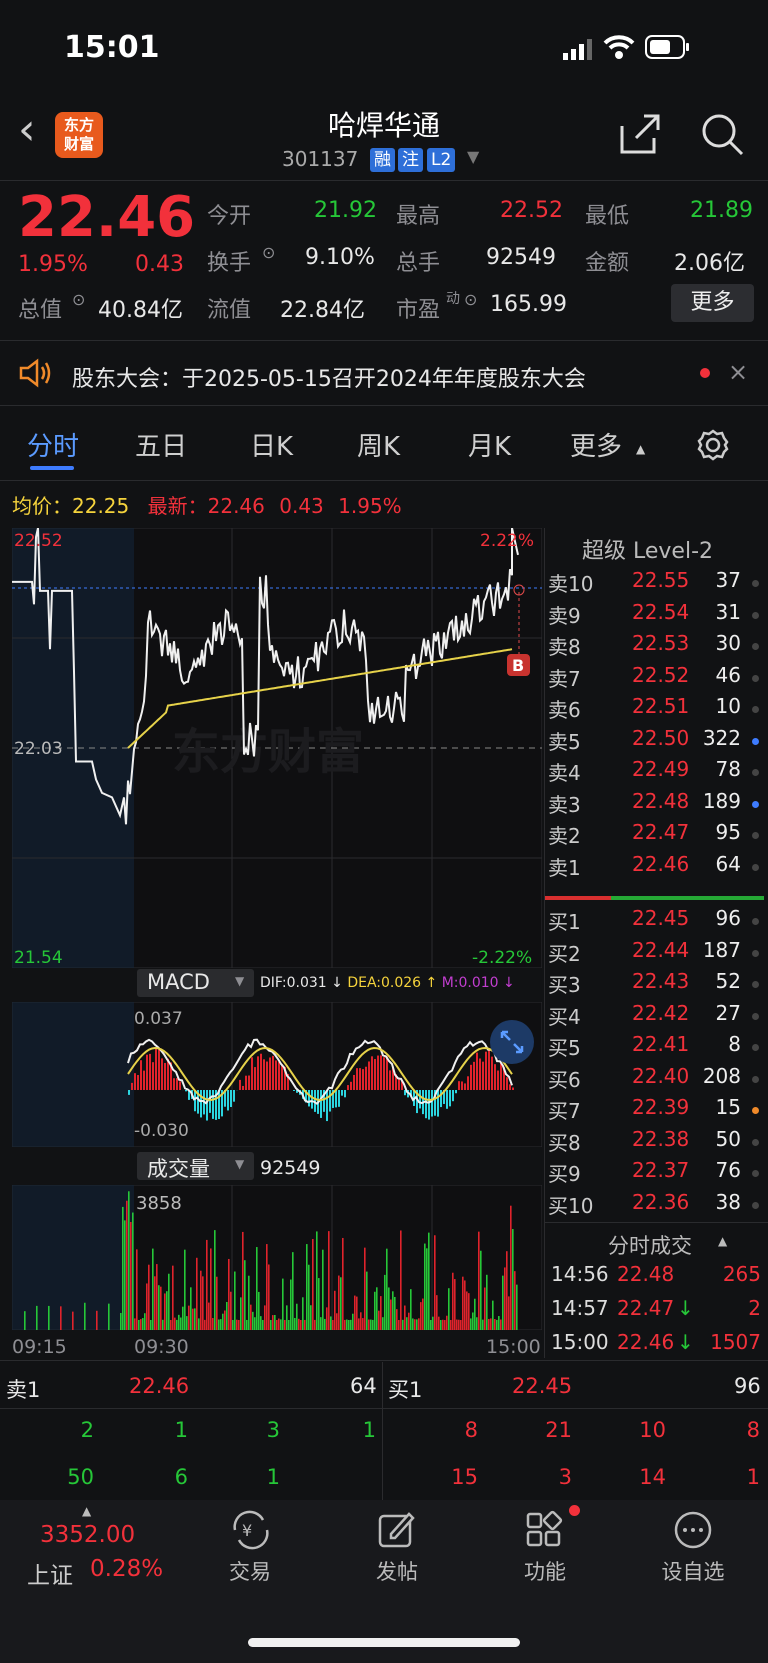 The height and width of the screenshot is (1663, 768). Describe the element at coordinates (277, 1257) in the screenshot. I see `volume-chart: 3858` at that location.